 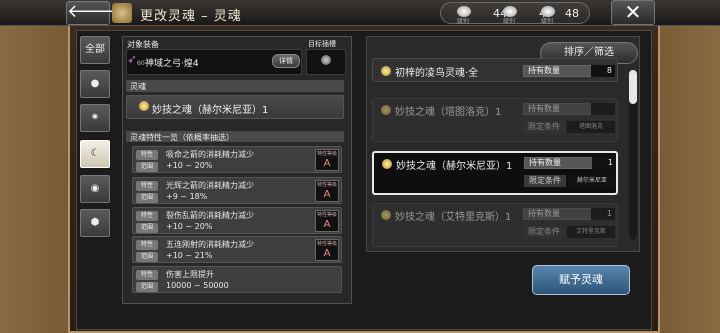 What do you see at coordinates (210, 110) in the screenshot?
I see `selected-soul-name: 妙技之魂（赫尔米尼亚）1` at bounding box center [210, 110].